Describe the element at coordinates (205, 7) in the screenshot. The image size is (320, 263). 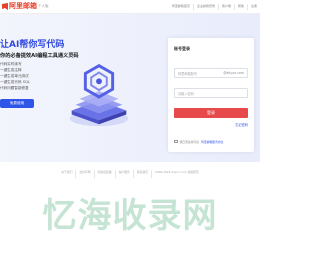
I see `nav-item-enterprise-login: 企业邮箱登录` at that location.